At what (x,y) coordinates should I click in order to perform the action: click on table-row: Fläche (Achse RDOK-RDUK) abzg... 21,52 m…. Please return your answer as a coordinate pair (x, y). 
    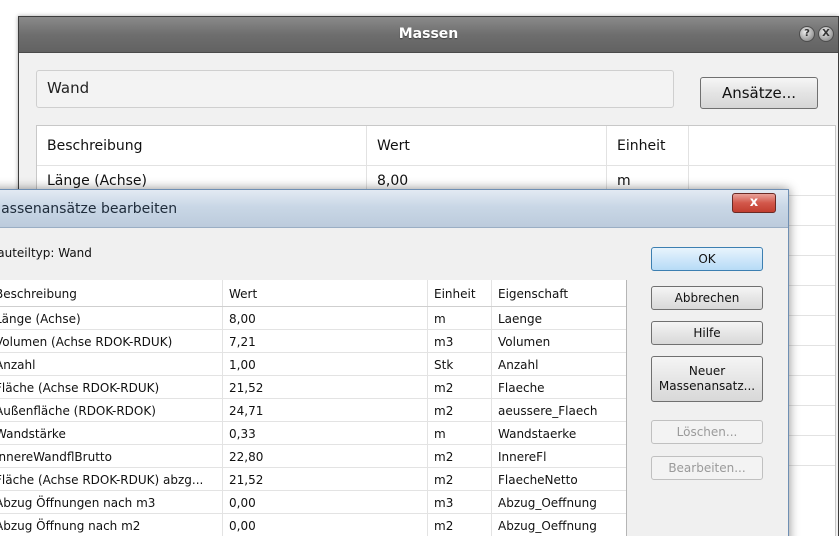
    Looking at the image, I should click on (313, 479).